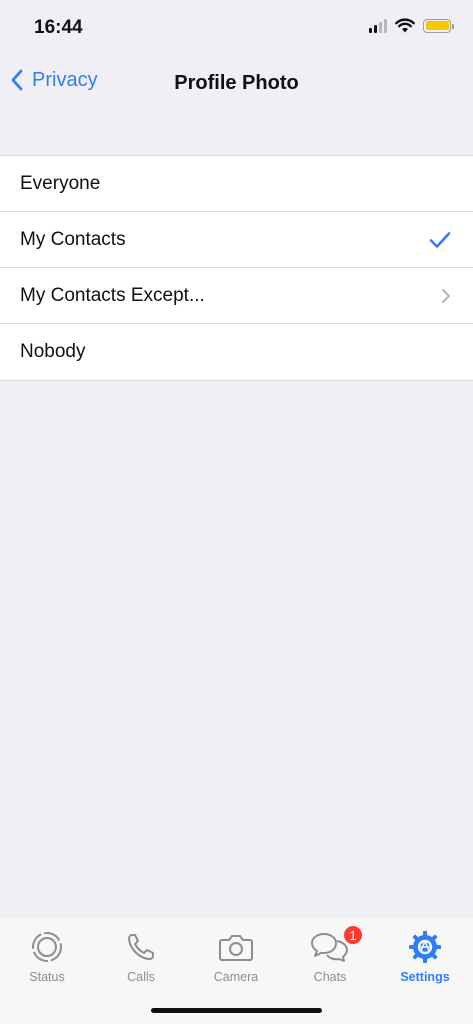 The height and width of the screenshot is (1024, 473). I want to click on tab-status: Status, so click(47, 957).